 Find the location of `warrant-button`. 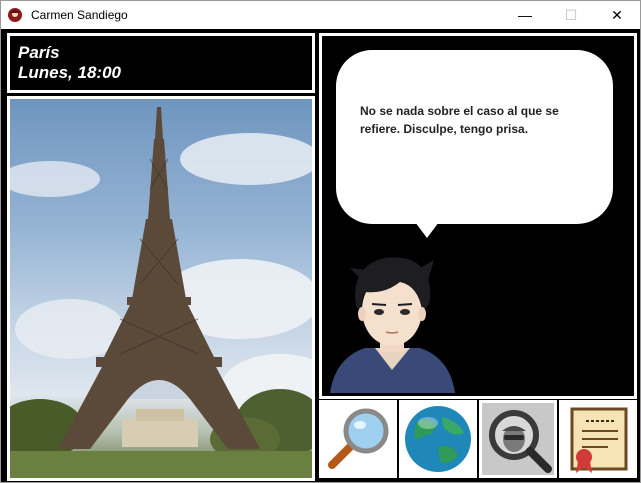

warrant-button is located at coordinates (598, 439).